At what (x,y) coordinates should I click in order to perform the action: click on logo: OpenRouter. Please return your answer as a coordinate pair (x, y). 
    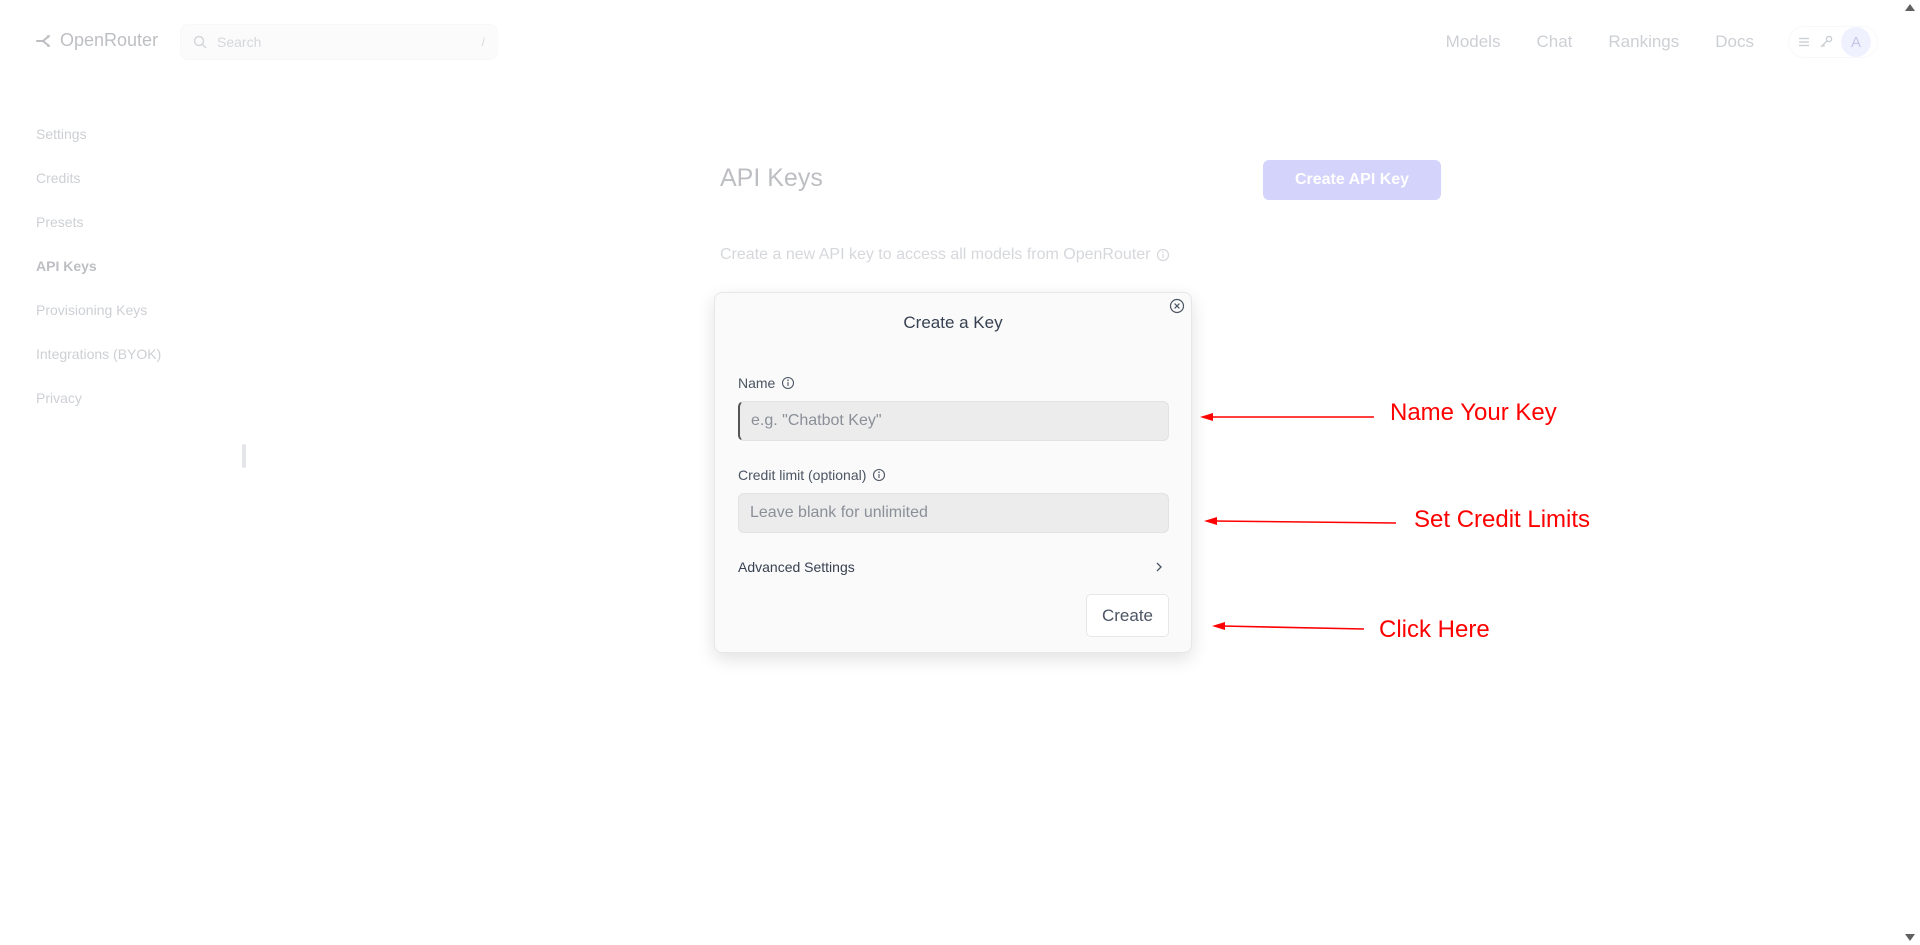
    Looking at the image, I should click on (97, 40).